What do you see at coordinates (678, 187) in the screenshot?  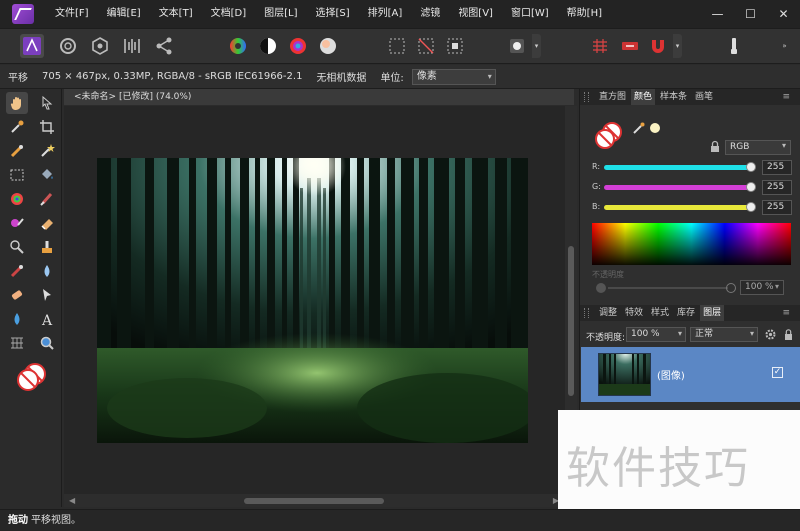 I see `green-slider-track` at bounding box center [678, 187].